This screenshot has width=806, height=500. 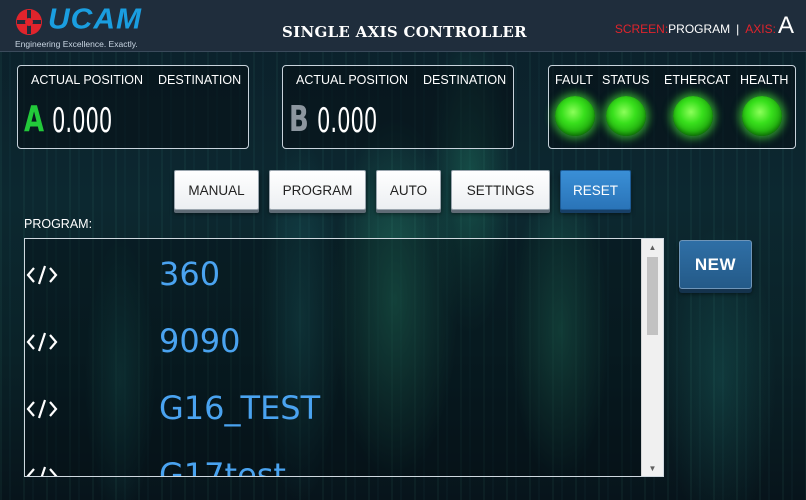 What do you see at coordinates (641, 29) in the screenshot?
I see `screen-label: SCREEN:` at bounding box center [641, 29].